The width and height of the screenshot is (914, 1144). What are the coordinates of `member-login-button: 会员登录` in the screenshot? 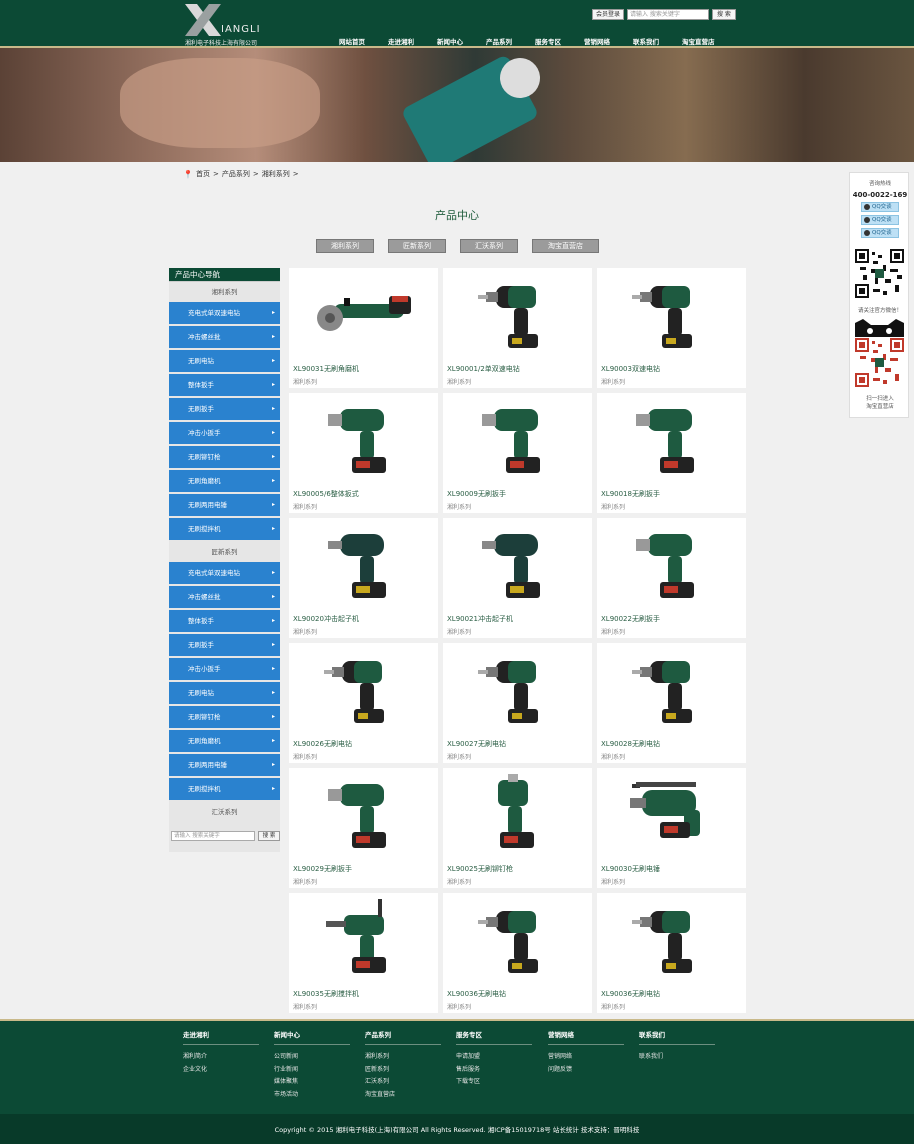 It's located at (608, 14).